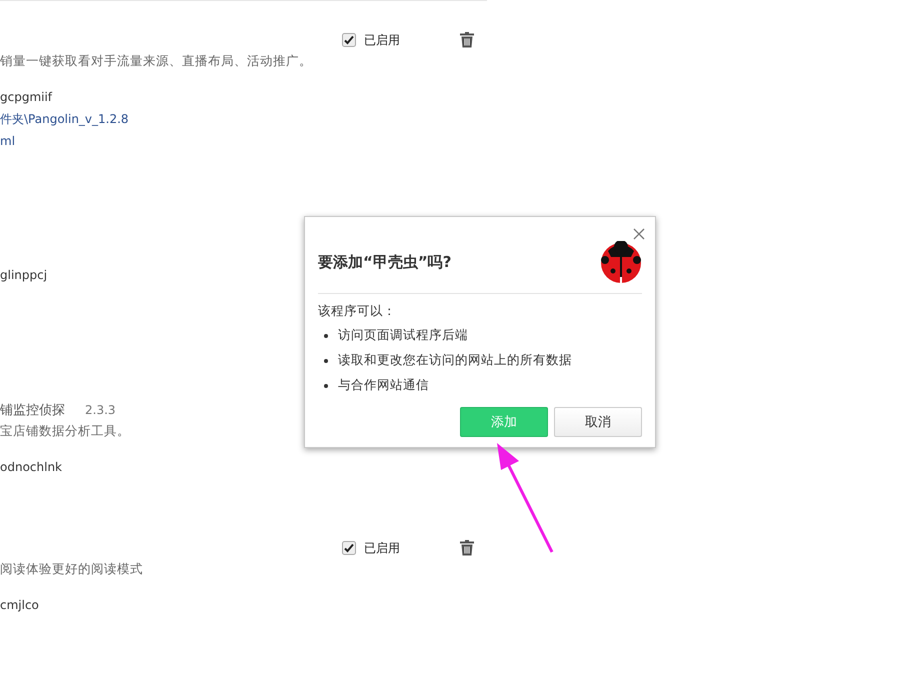  Describe the element at coordinates (621, 262) in the screenshot. I see `ladybug-icon` at that location.